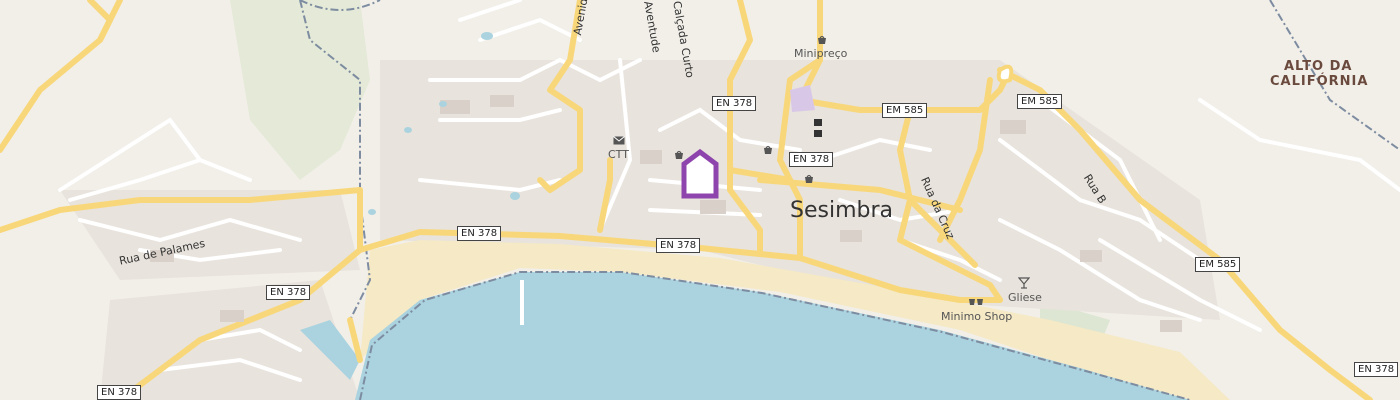 The width and height of the screenshot is (1400, 400). I want to click on poi-label-gliese: Gliese, so click(1025, 297).